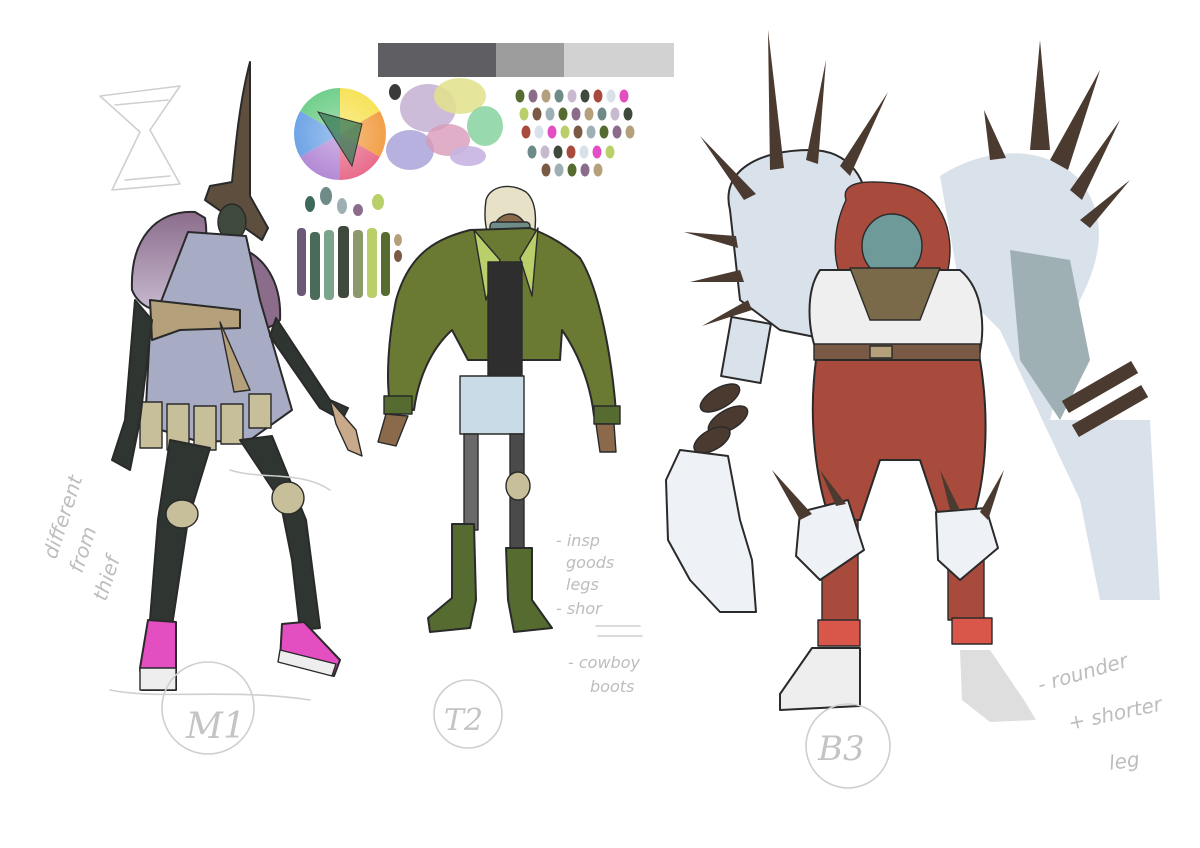  I want to click on b3-note-line-3: leg, so click(1124, 761).